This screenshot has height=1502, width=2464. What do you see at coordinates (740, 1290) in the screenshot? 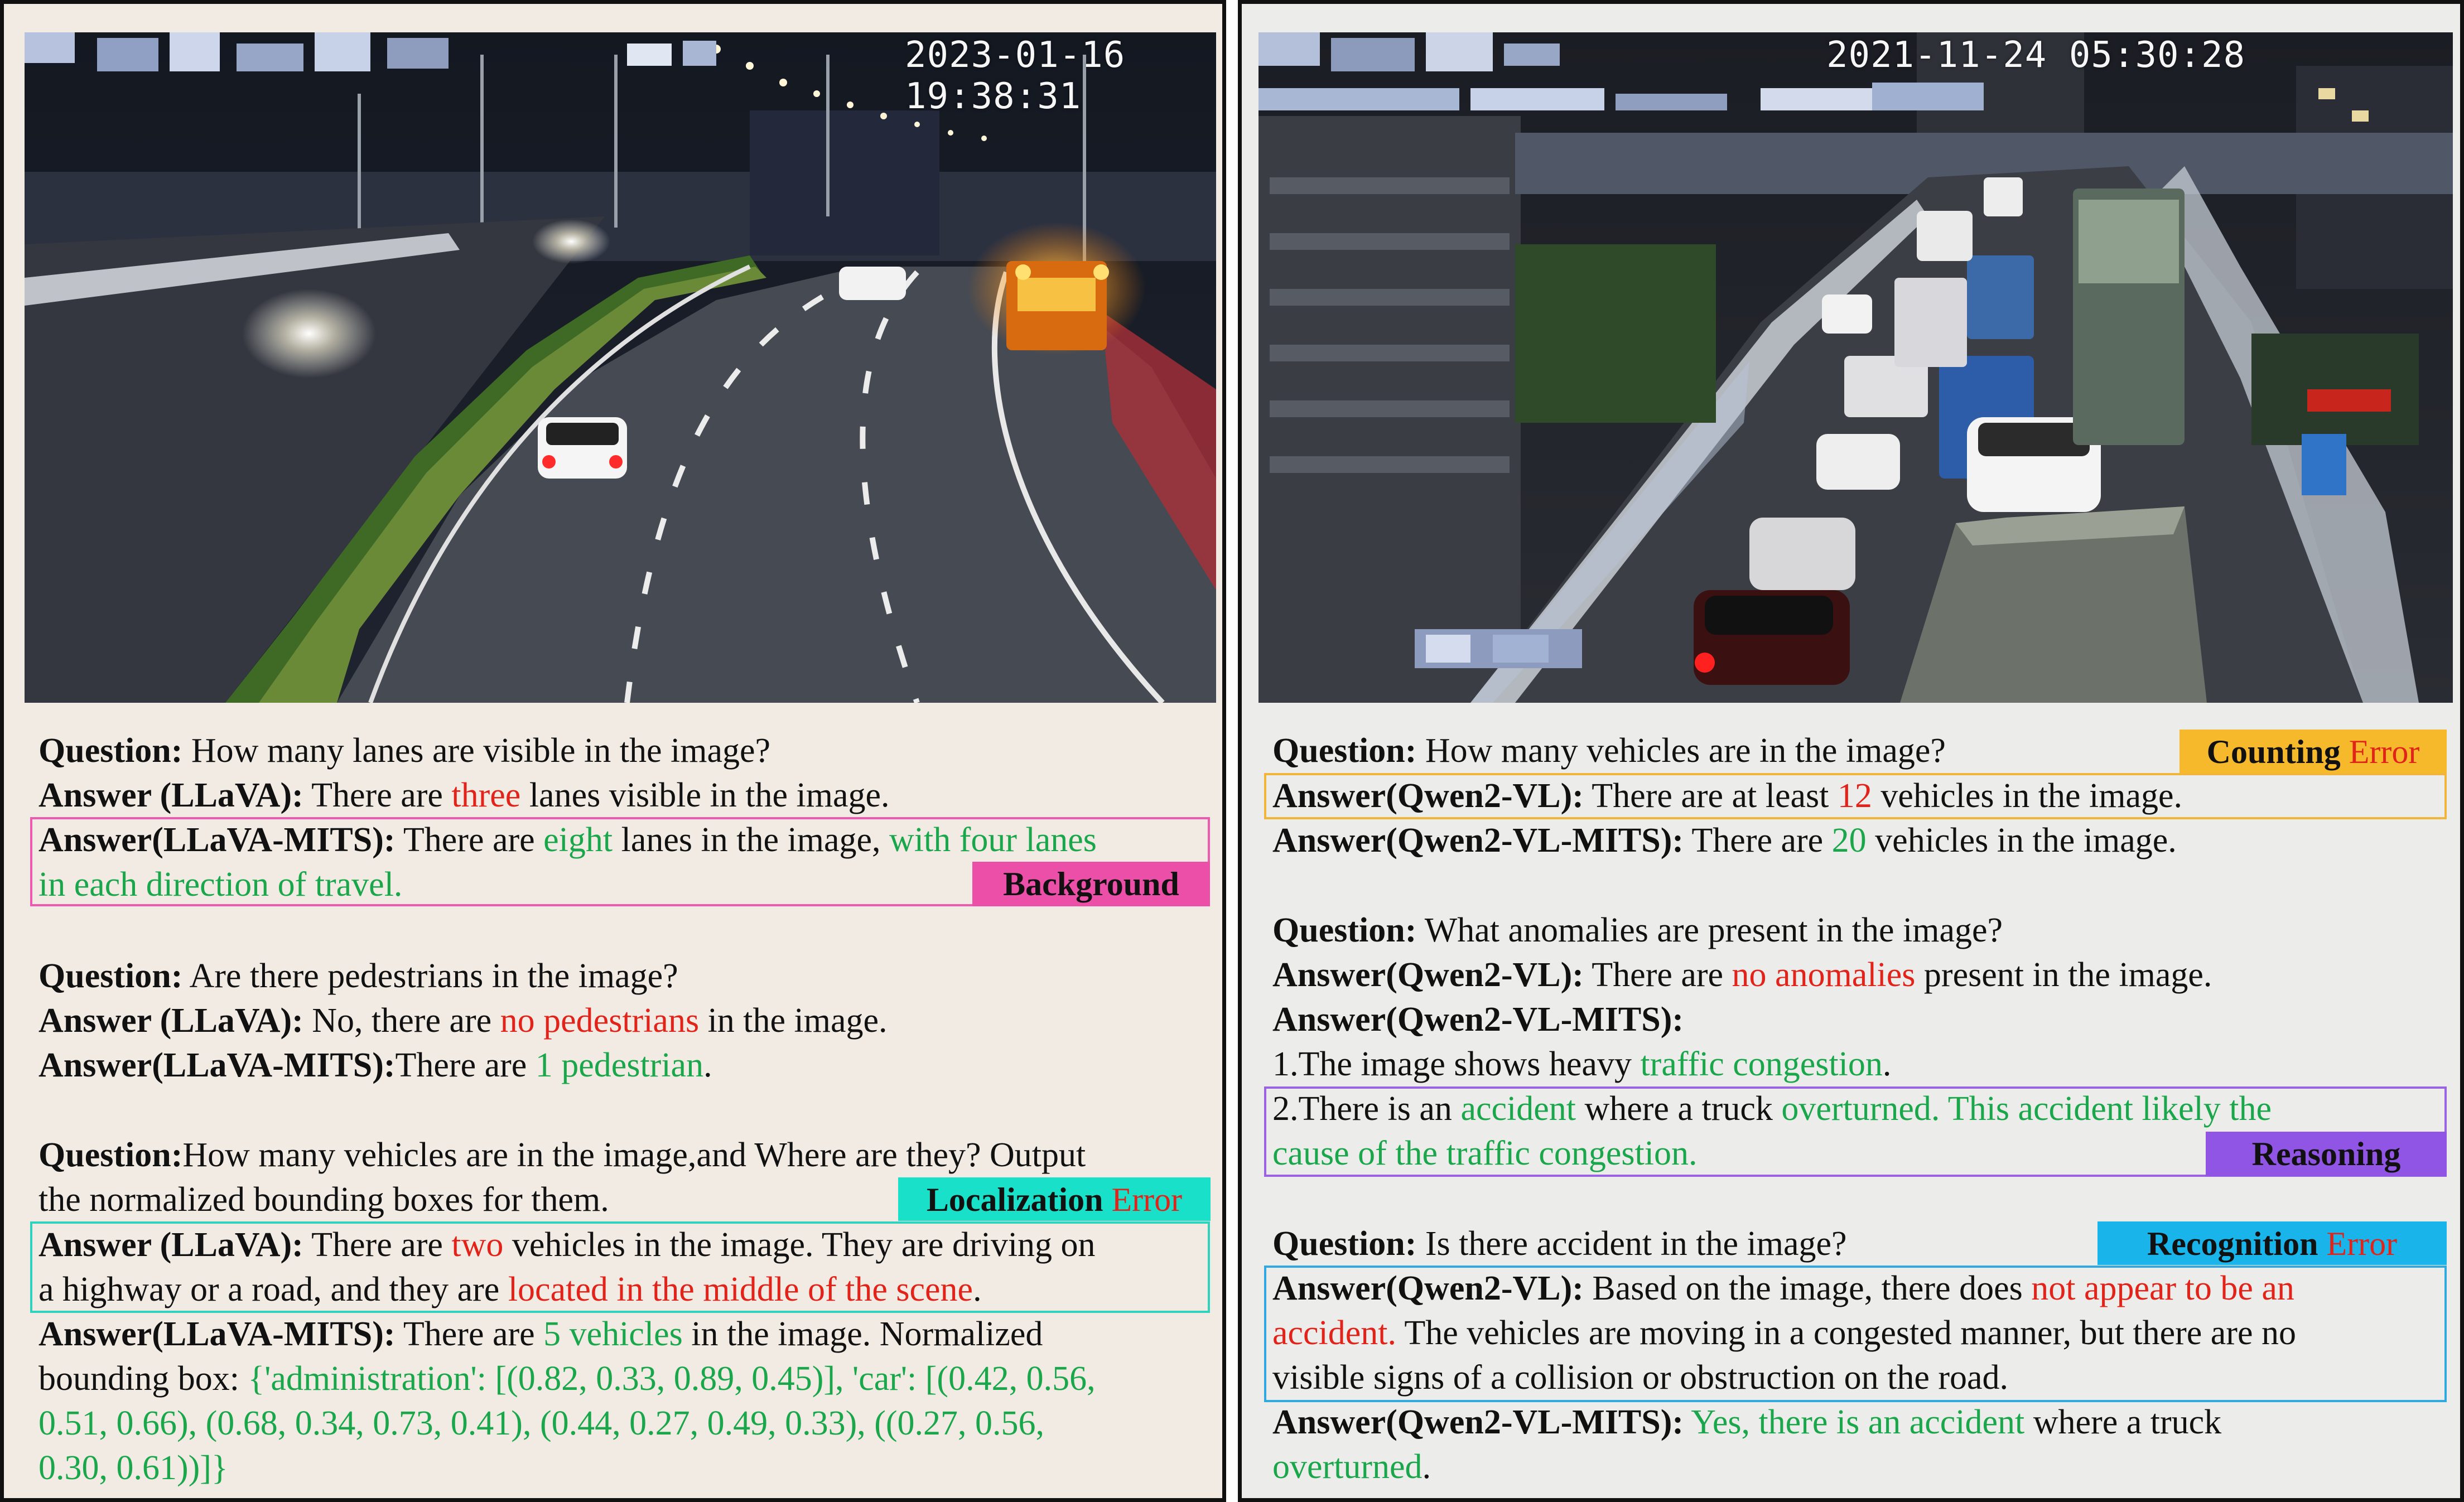
I see `wrong-answer-text: located in the middle of the scene` at bounding box center [740, 1290].